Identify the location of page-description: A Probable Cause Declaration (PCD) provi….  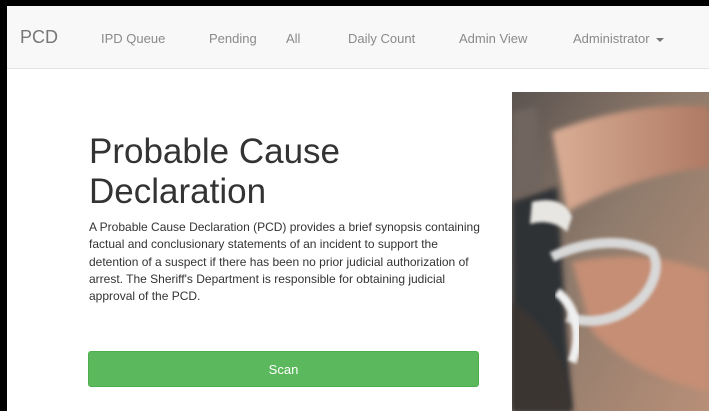
(284, 262).